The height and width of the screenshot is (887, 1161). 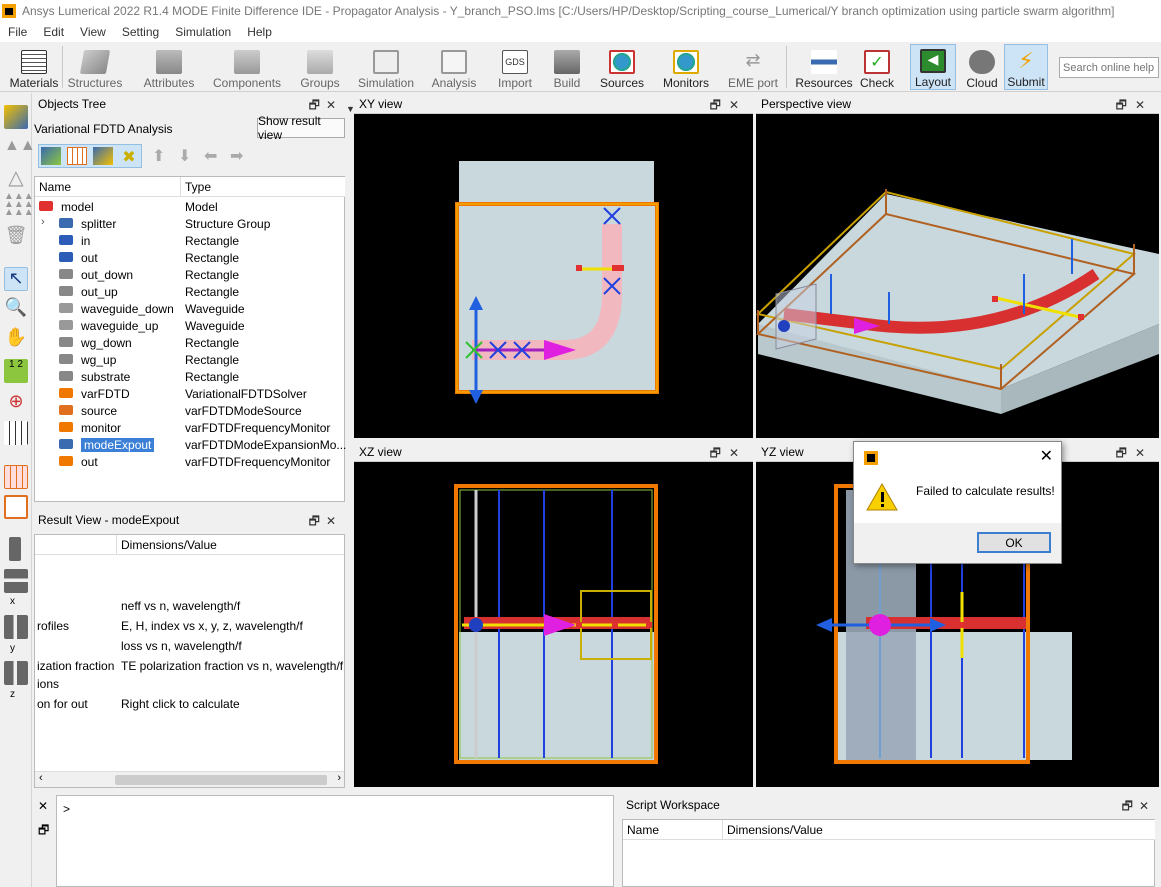 I want to click on dialog-close-icon: ✕, so click(x=1046, y=456).